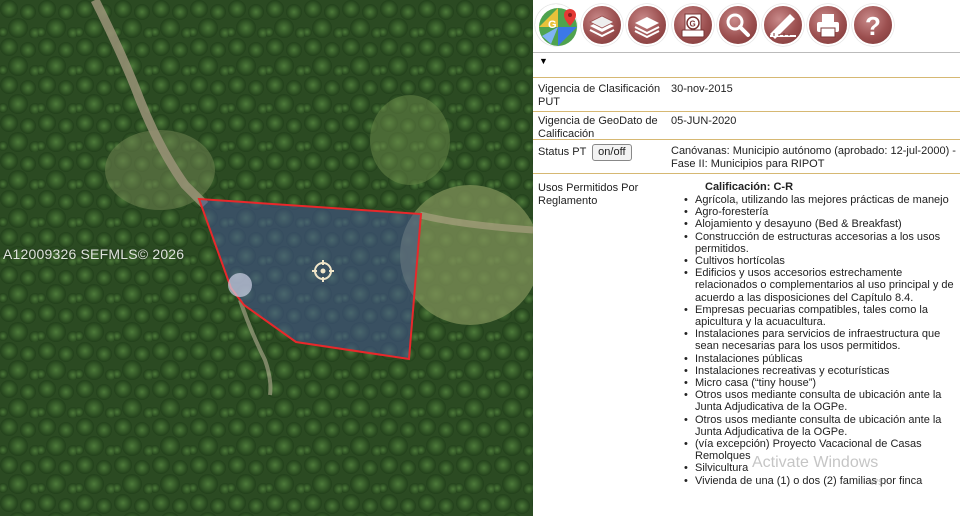 This screenshot has width=960, height=516. I want to click on toolbar: G G ?, so click(746, 25).